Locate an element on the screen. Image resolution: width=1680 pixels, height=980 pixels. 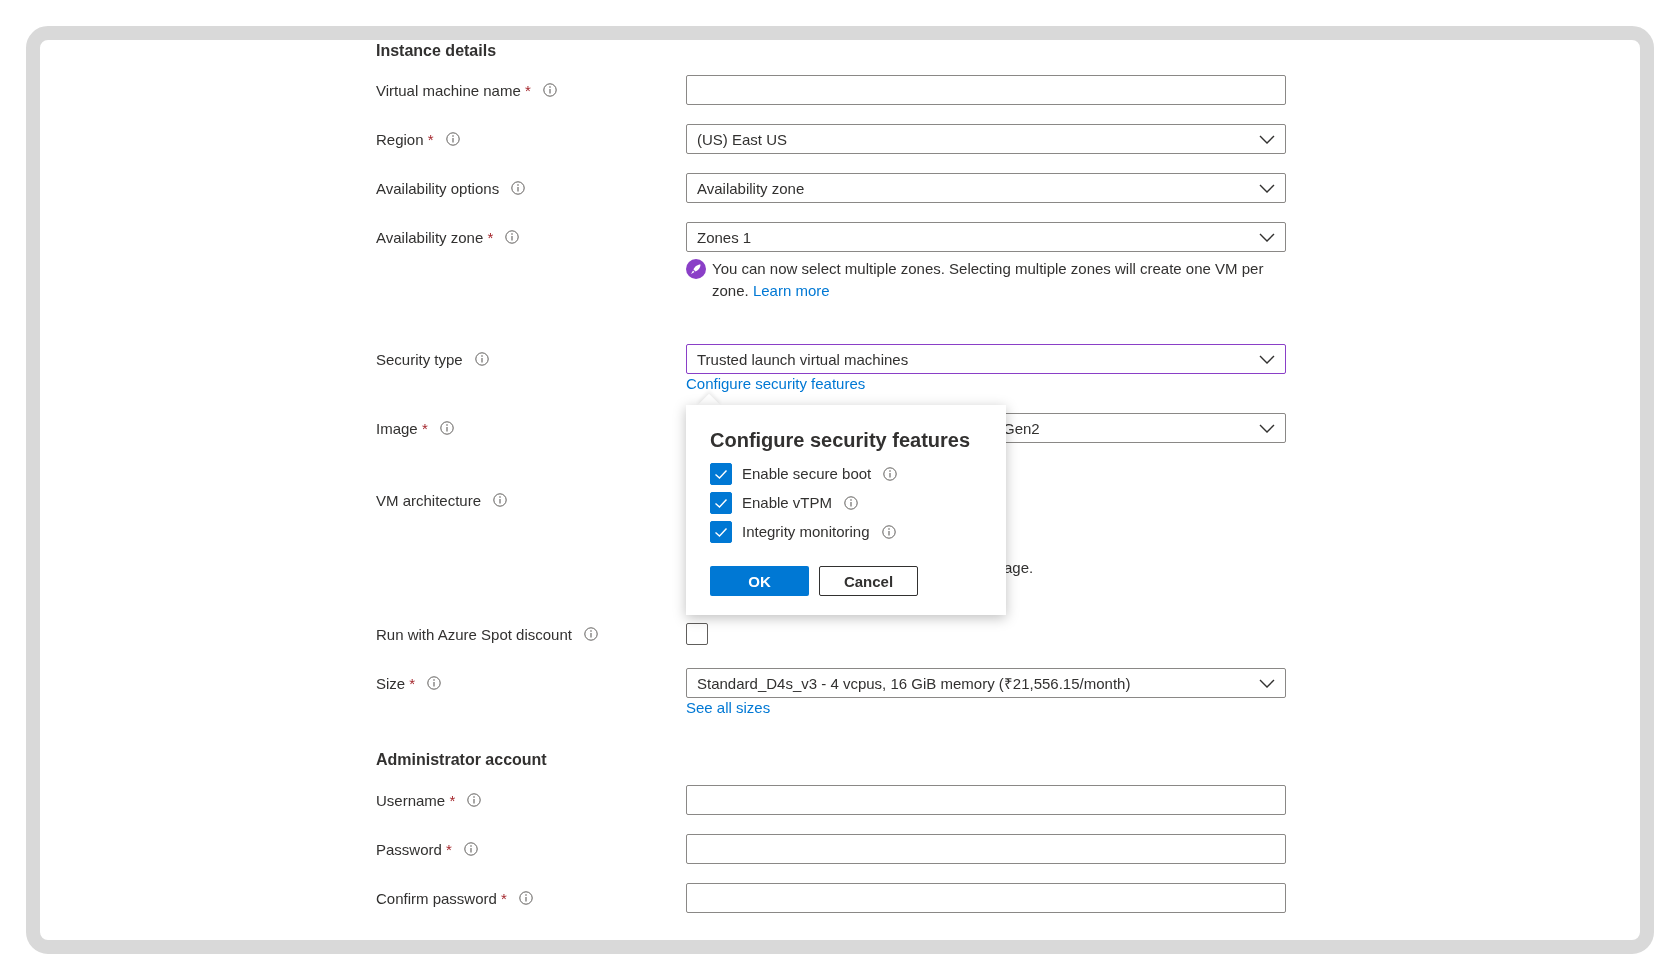
checkbox-label: Enable secure boot is located at coordinates (807, 473).